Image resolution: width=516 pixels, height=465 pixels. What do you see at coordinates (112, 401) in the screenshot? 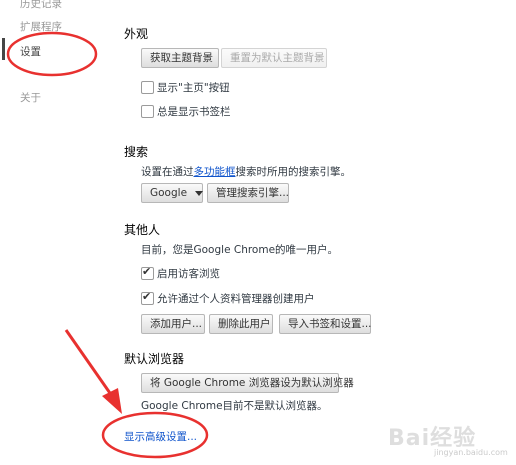
I see `annotation-arrow-head` at bounding box center [112, 401].